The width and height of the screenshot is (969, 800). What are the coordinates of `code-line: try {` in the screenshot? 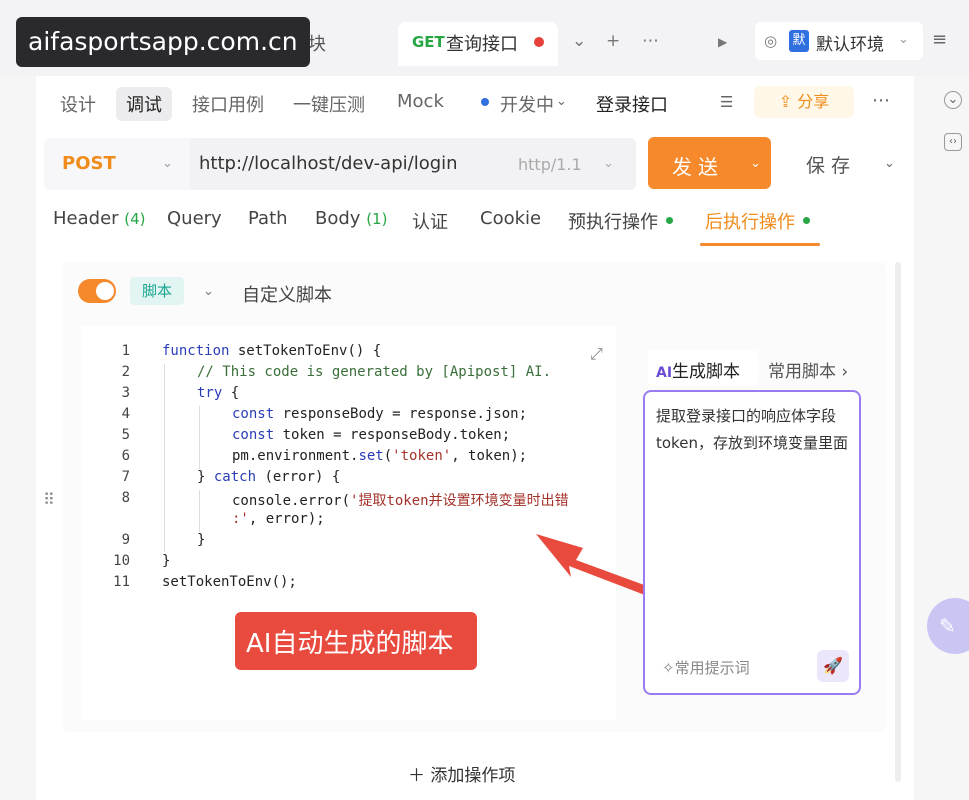 It's located at (218, 393).